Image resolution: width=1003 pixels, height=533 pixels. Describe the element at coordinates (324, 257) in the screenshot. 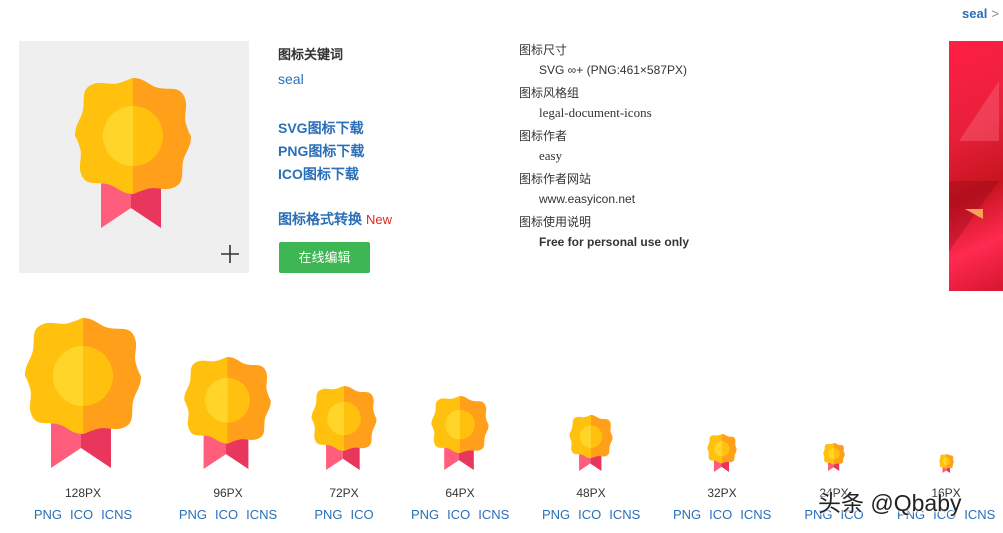

I see `online-edit-button: 在线编辑` at that location.